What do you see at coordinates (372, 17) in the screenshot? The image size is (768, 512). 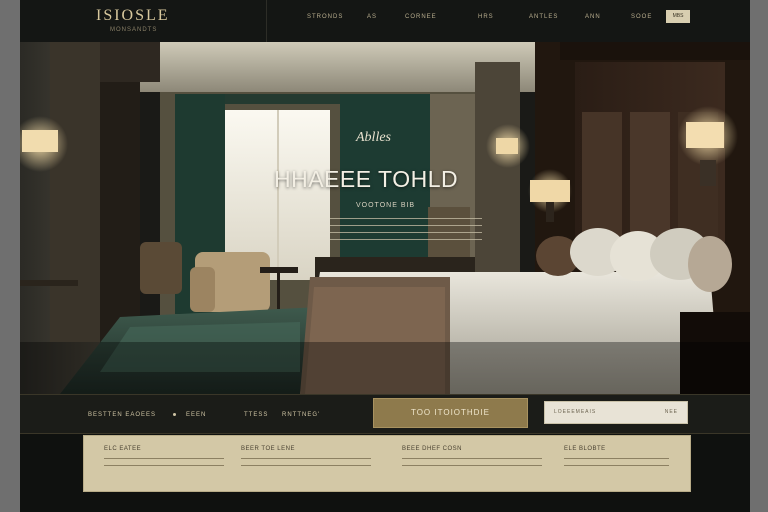 I see `nav-item-2: AS` at bounding box center [372, 17].